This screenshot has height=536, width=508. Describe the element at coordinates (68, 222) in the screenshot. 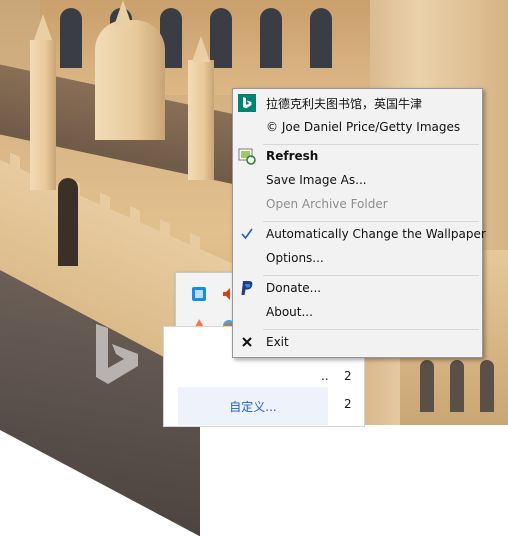

I see `wallpaper-doorway` at that location.